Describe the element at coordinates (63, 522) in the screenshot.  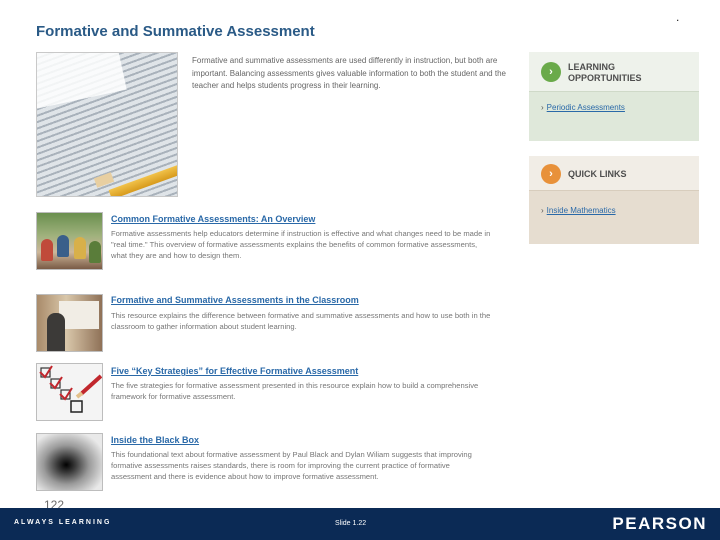
I see `footer-tagline: ALWAYS LEARNING` at that location.